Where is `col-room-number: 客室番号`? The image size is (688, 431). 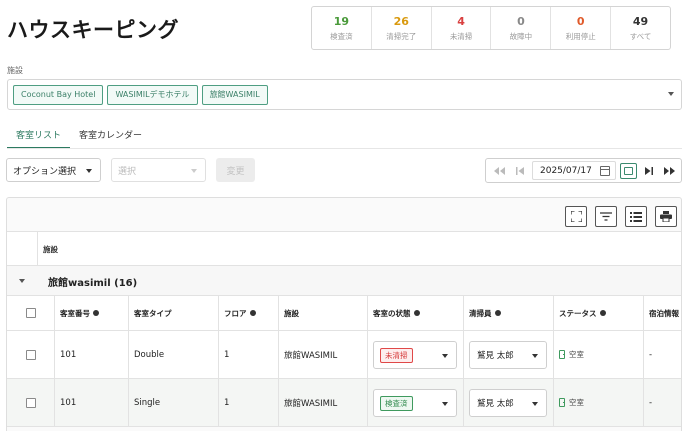 col-room-number: 客室番号 is located at coordinates (91, 313).